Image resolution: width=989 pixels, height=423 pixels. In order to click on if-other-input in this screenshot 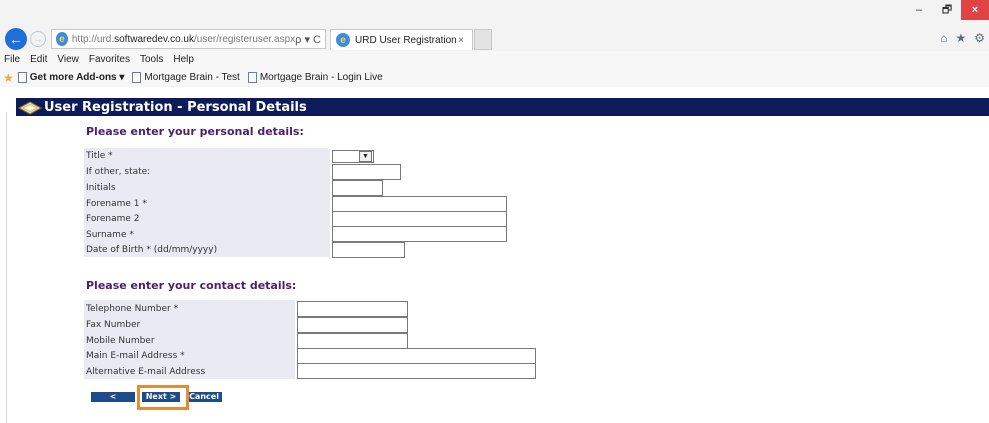, I will do `click(366, 172)`.